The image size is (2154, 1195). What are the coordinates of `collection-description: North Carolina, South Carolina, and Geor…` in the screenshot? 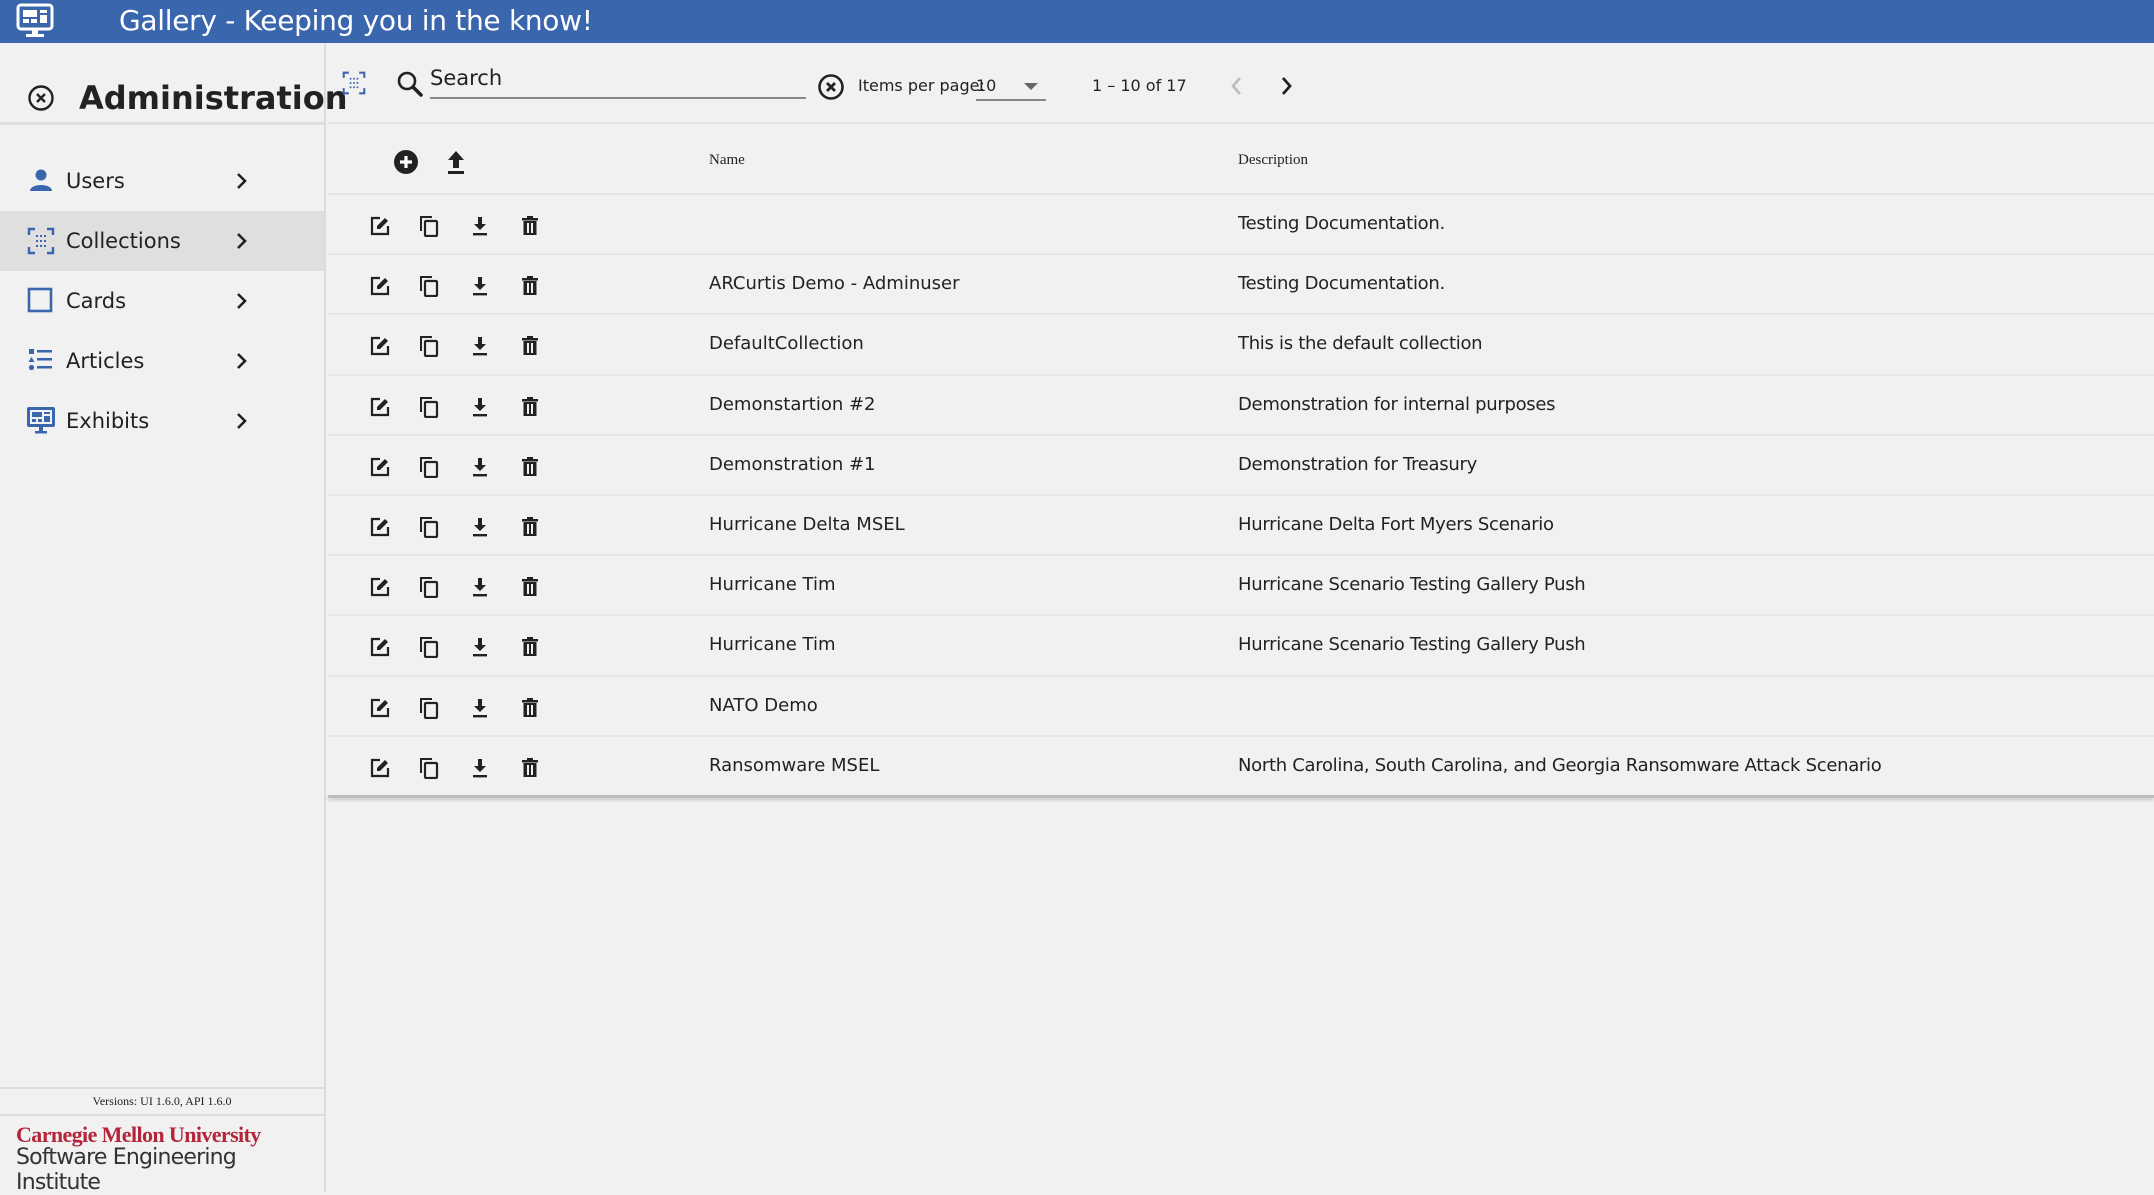 It's located at (1560, 765).